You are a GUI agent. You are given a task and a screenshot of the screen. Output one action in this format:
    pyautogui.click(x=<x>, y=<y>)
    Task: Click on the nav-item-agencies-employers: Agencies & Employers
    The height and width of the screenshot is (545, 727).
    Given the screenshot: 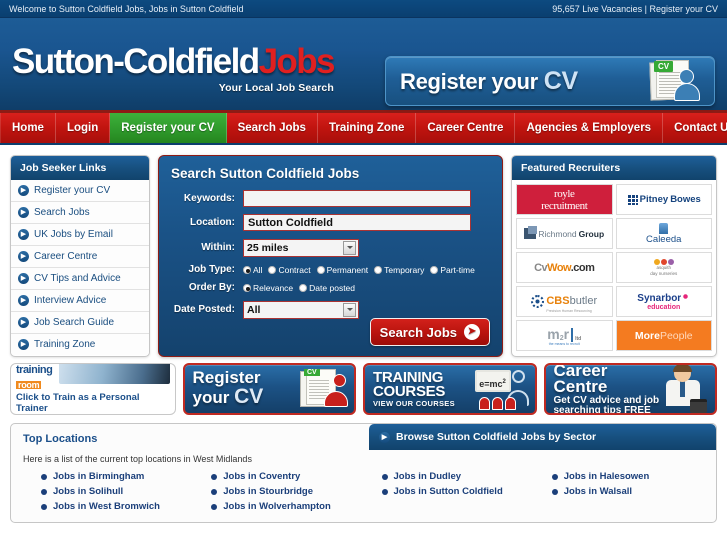 What is the action you would take?
    pyautogui.click(x=589, y=128)
    